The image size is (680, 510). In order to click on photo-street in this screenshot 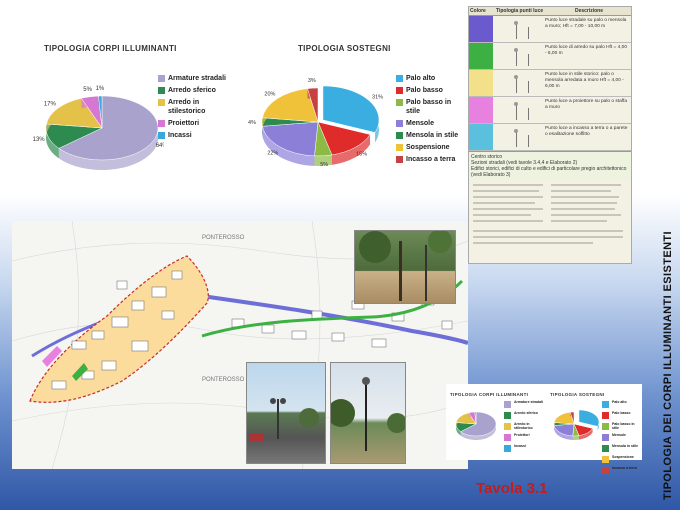, I will do `click(286, 413)`.